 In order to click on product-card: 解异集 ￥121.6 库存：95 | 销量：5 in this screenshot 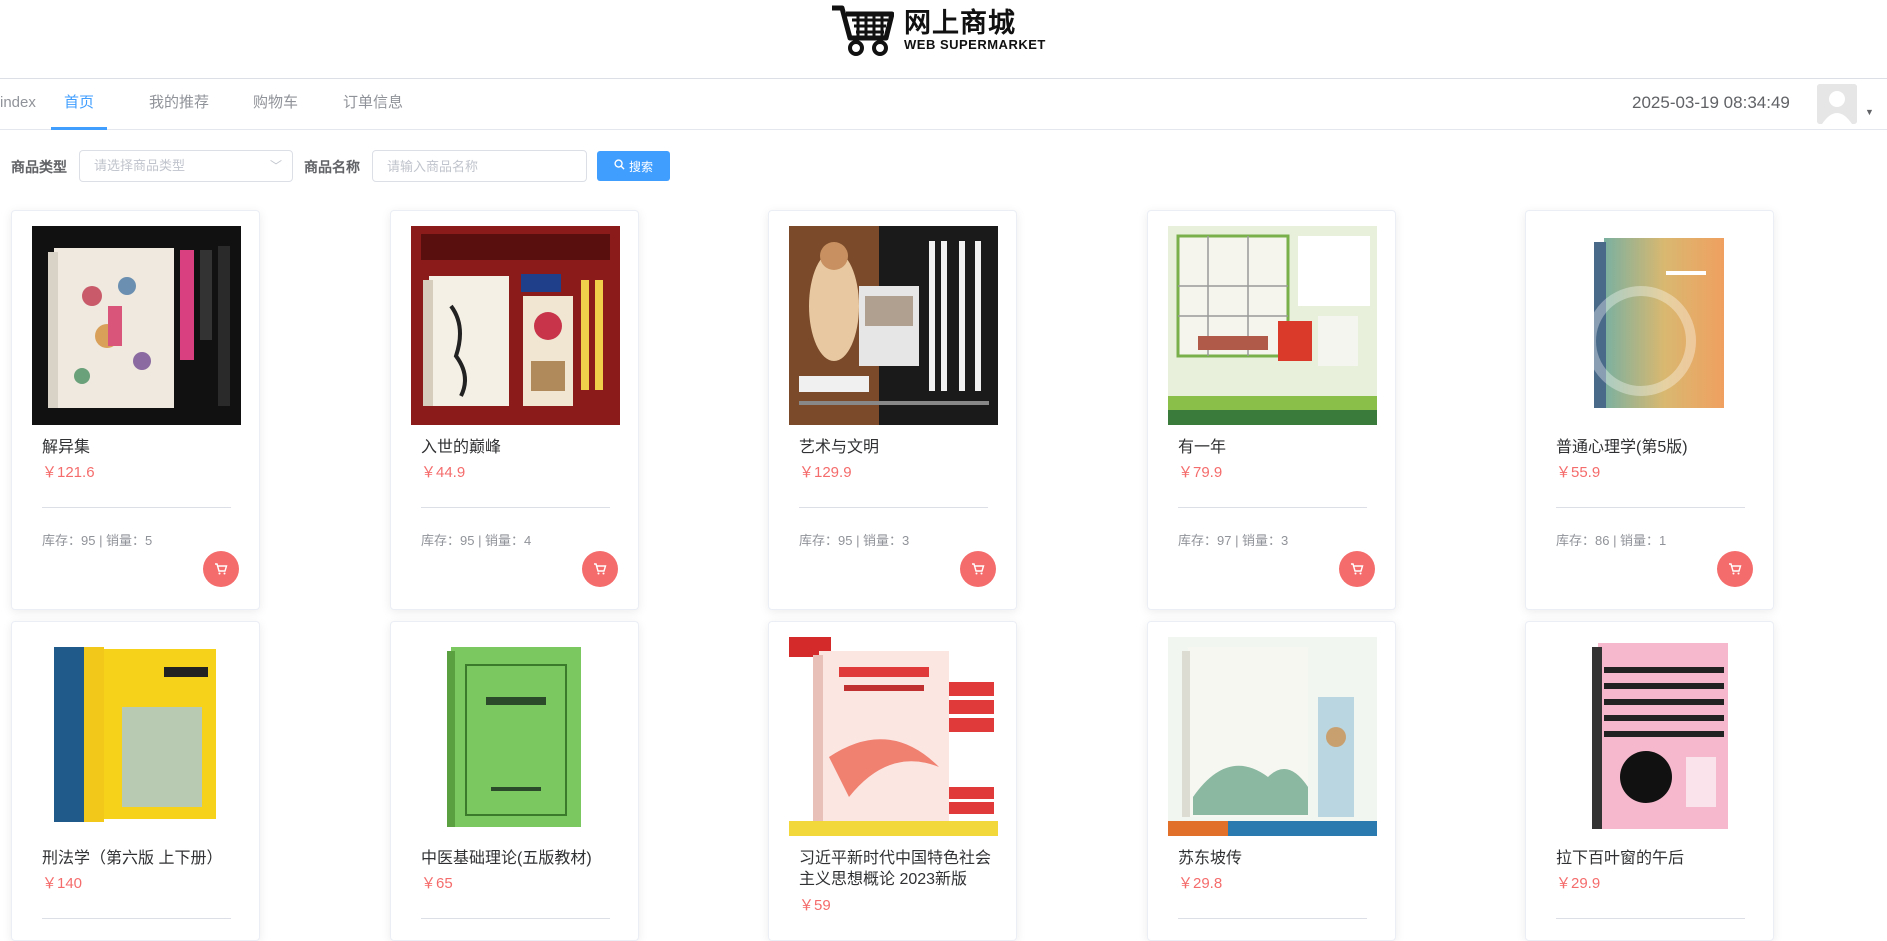, I will do `click(135, 410)`.